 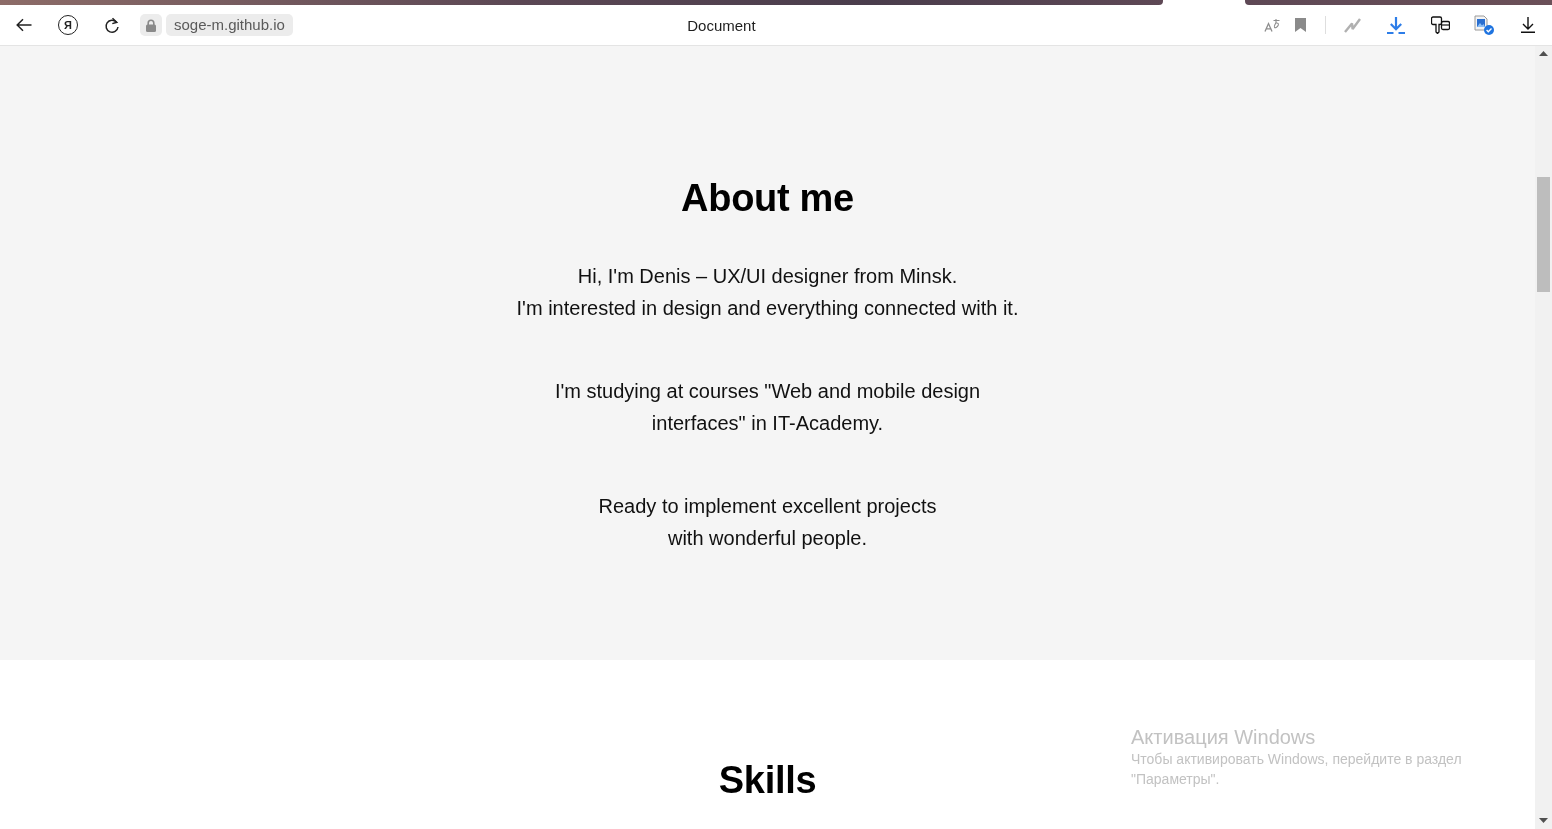 What do you see at coordinates (1543, 437) in the screenshot?
I see `scrollbar` at bounding box center [1543, 437].